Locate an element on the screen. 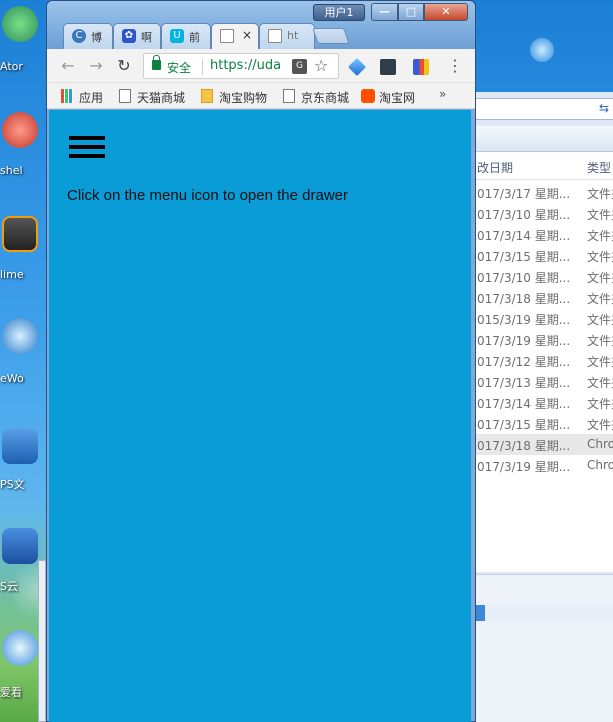  desktop-icon-wps: PS文 is located at coordinates (20, 459).